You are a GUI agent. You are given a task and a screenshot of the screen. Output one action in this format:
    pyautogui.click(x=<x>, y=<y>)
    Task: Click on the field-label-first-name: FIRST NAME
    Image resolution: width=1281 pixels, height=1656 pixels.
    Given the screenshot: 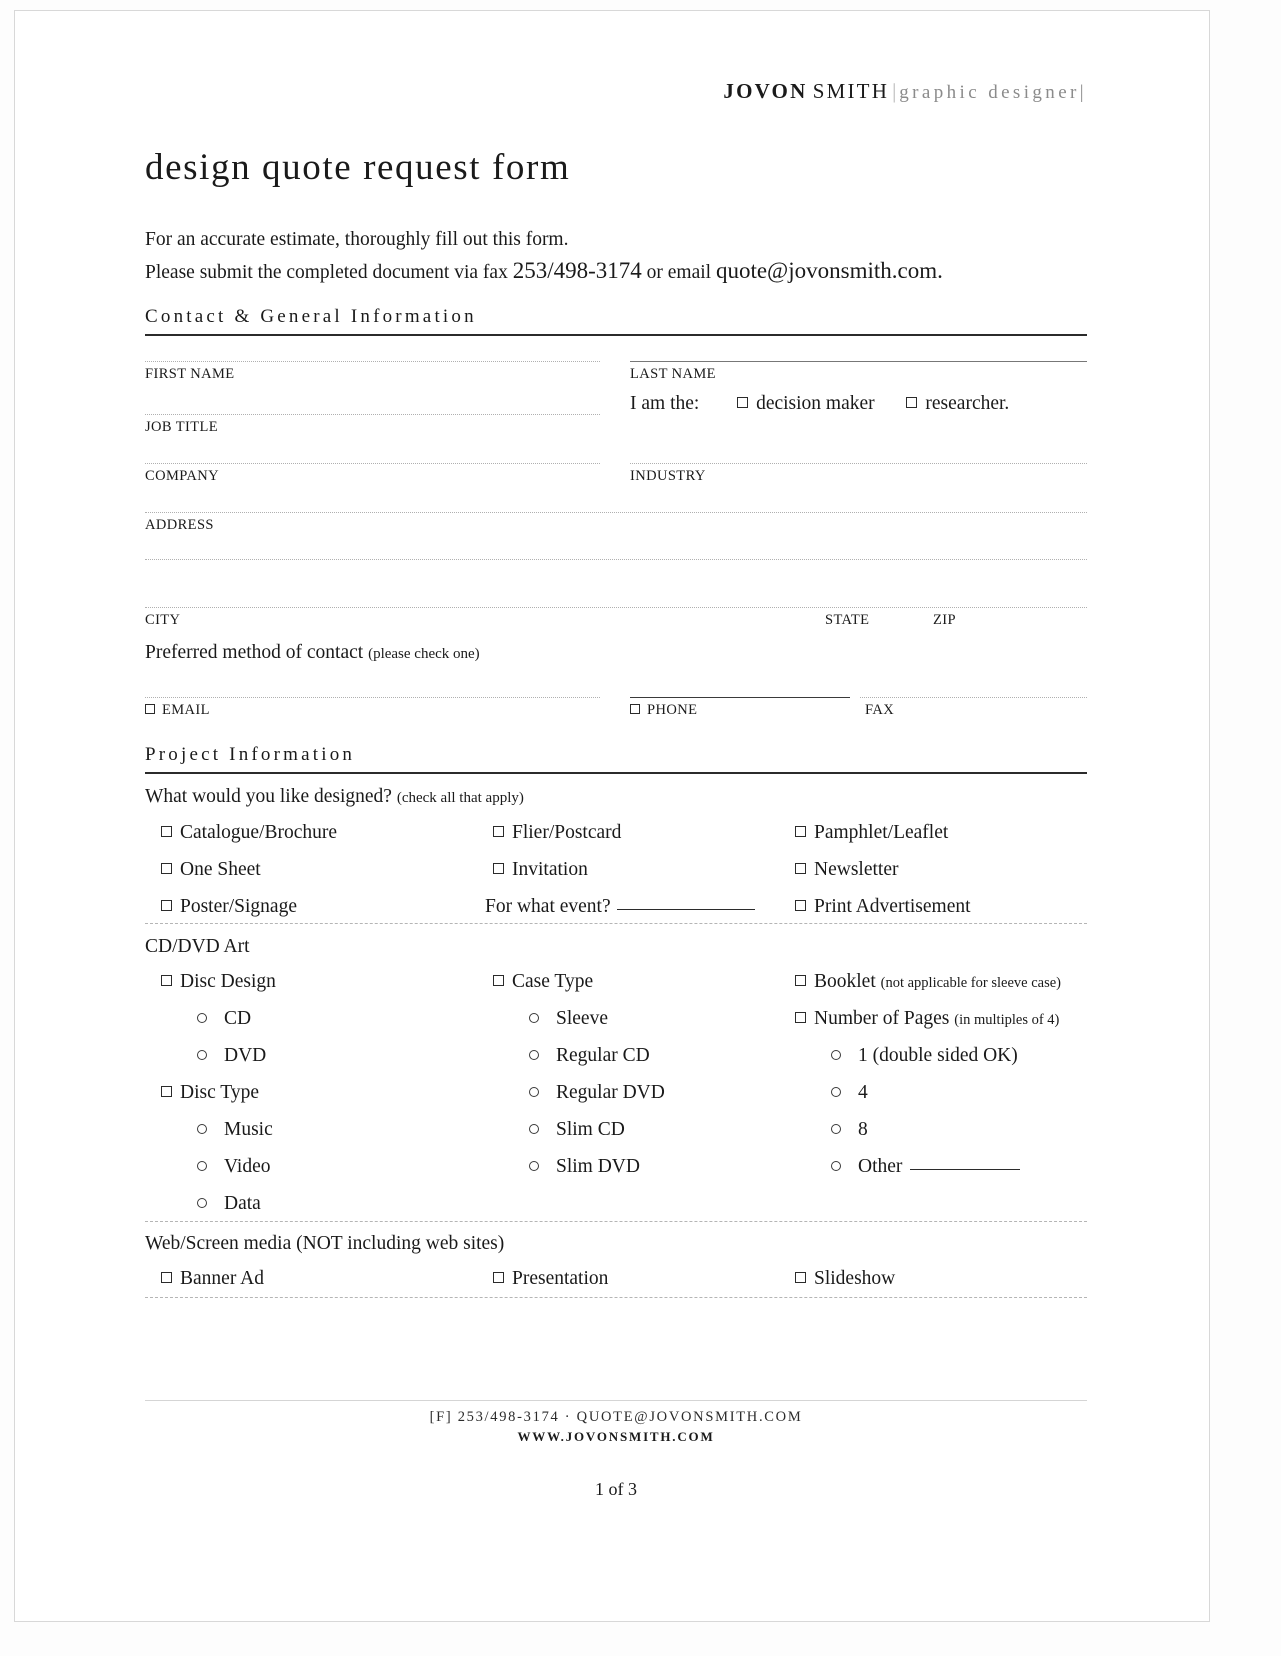 What is the action you would take?
    pyautogui.click(x=190, y=374)
    